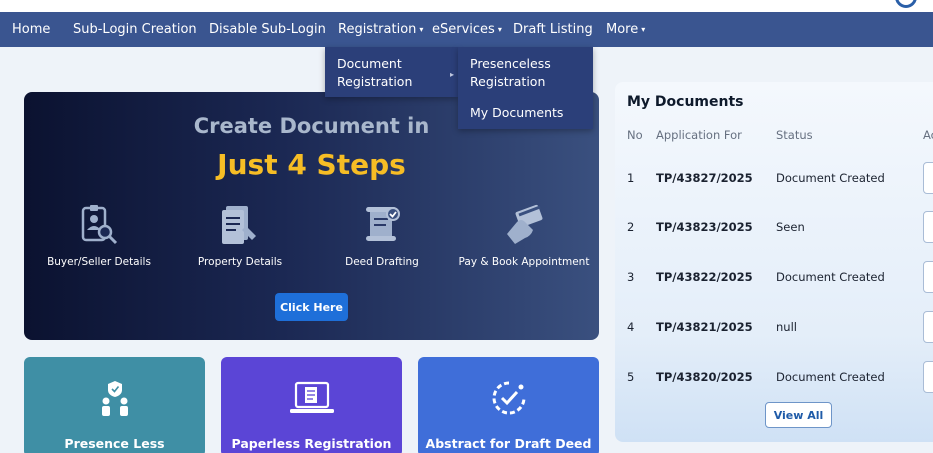  I want to click on nav-more: More ▾, so click(625, 29).